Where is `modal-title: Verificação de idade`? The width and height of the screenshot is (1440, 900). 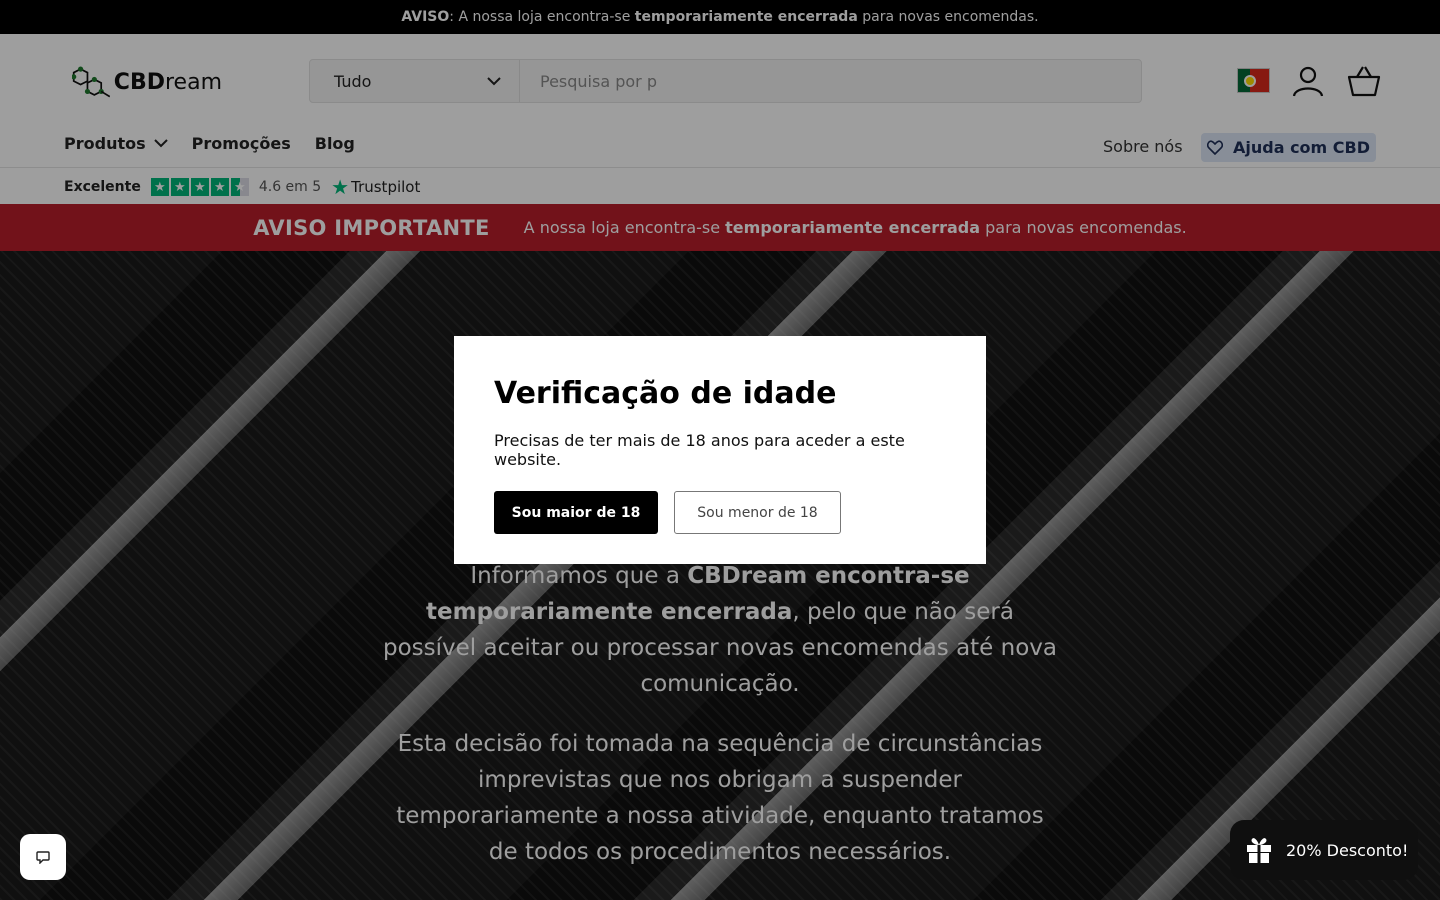 modal-title: Verificação de idade is located at coordinates (665, 393).